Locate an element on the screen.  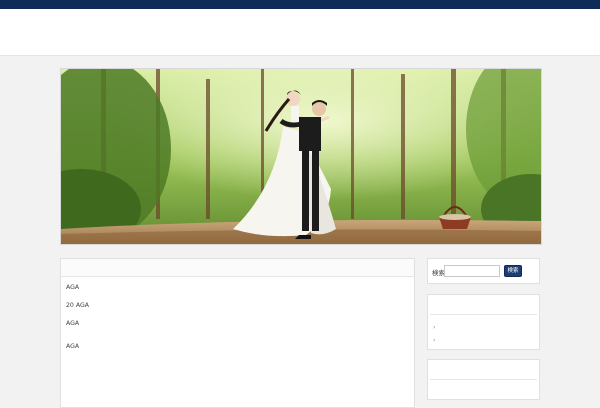
search-widget: 検索 is located at coordinates (483, 271).